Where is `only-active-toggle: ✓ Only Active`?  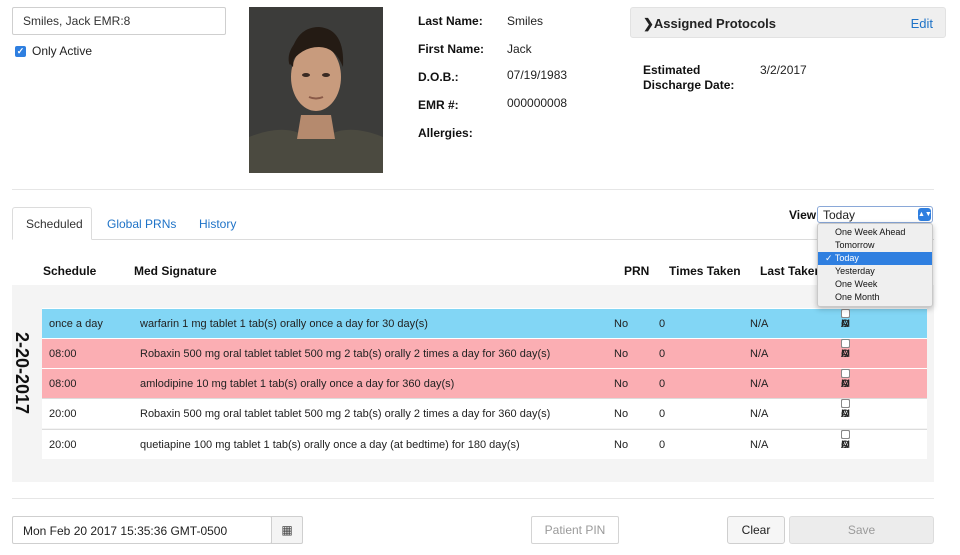 only-active-toggle: ✓ Only Active is located at coordinates (53, 51).